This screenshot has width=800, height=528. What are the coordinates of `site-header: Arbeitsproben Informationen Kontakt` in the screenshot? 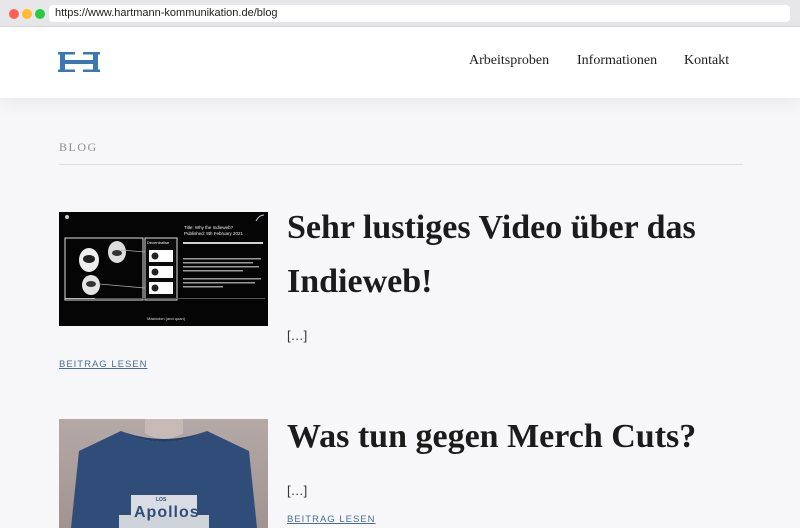 It's located at (400, 62).